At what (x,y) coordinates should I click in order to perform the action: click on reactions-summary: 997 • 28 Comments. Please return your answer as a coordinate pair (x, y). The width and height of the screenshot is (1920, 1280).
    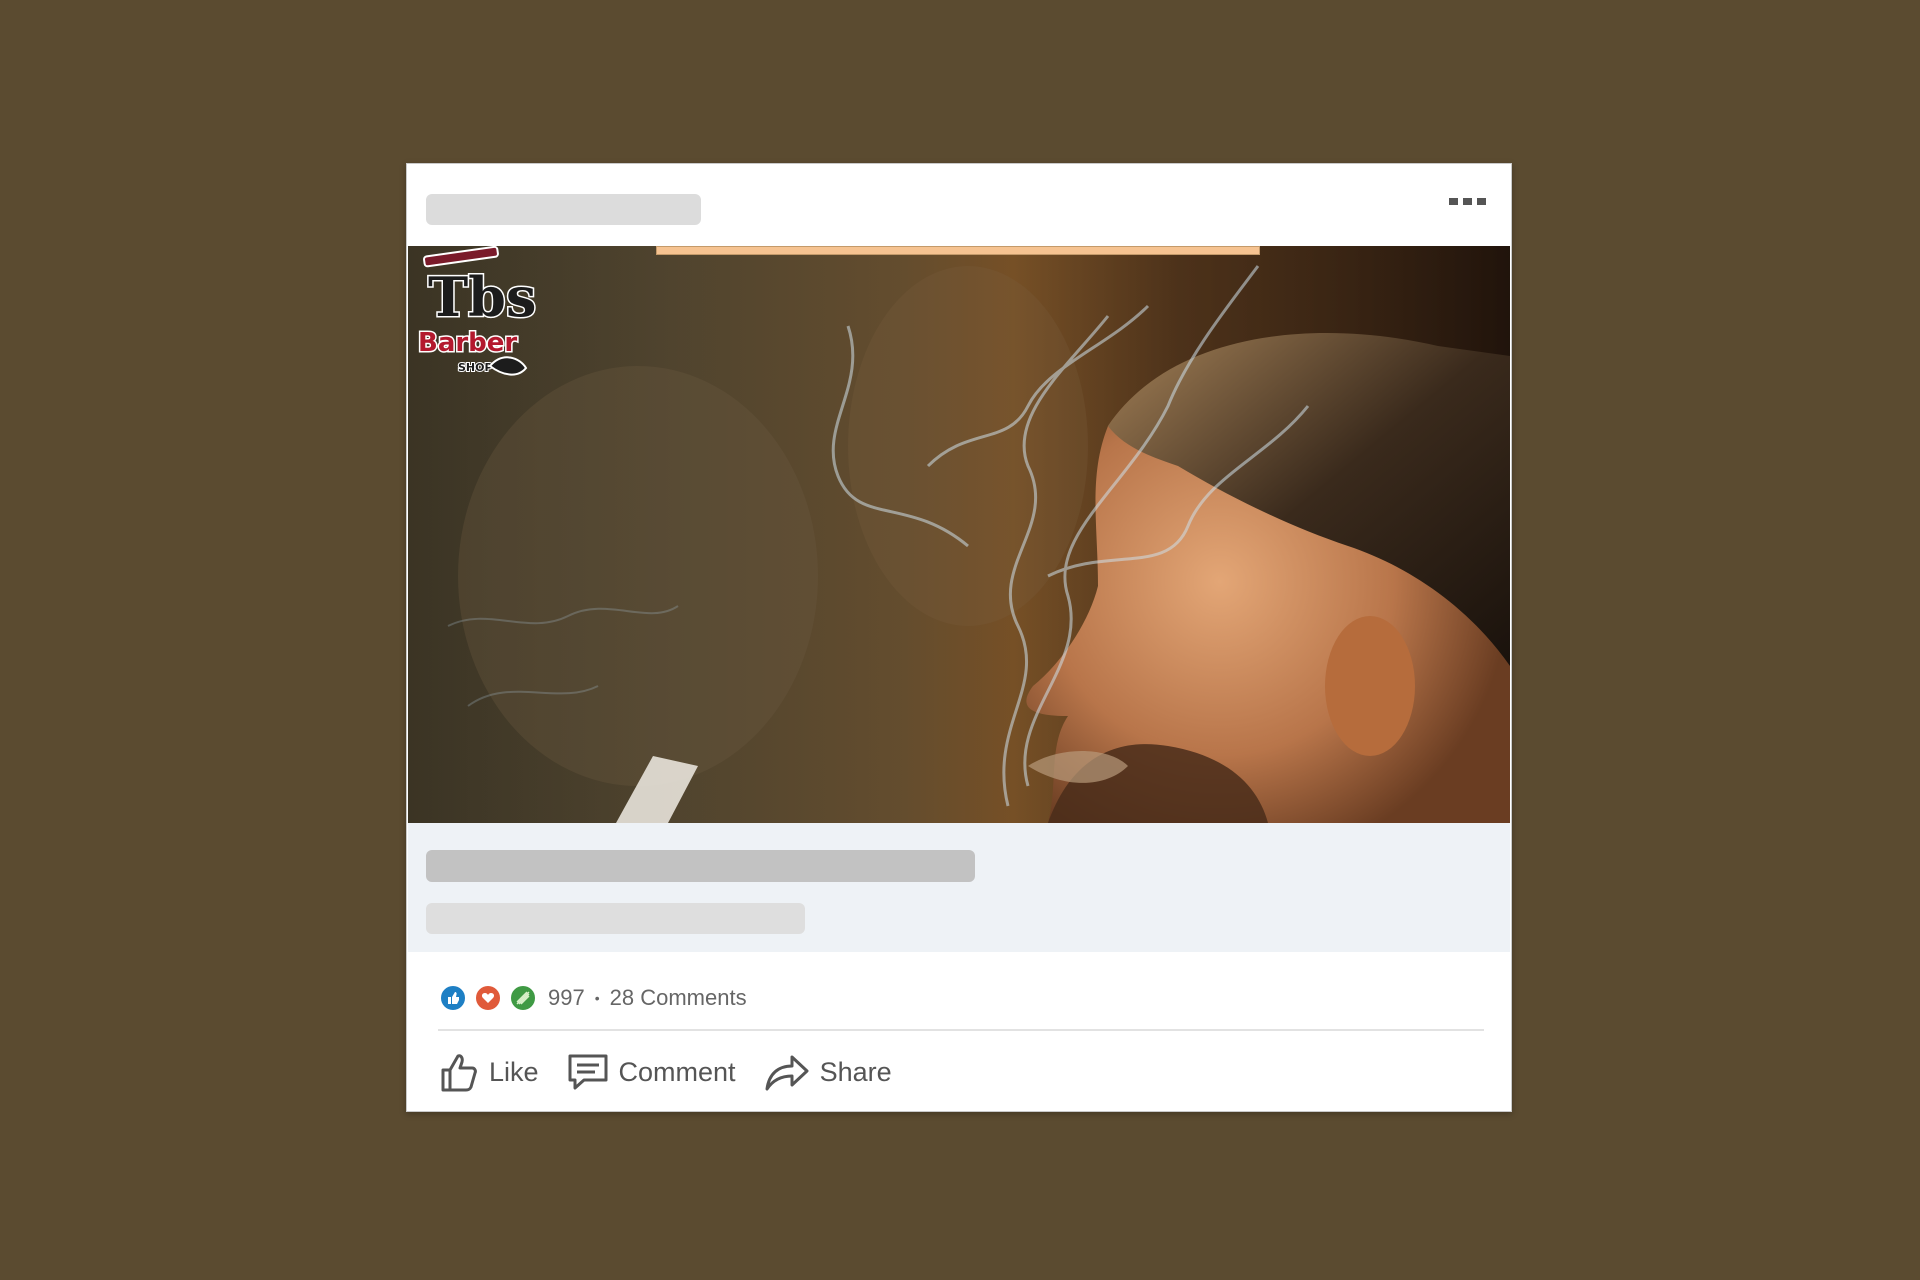
    Looking at the image, I should click on (593, 998).